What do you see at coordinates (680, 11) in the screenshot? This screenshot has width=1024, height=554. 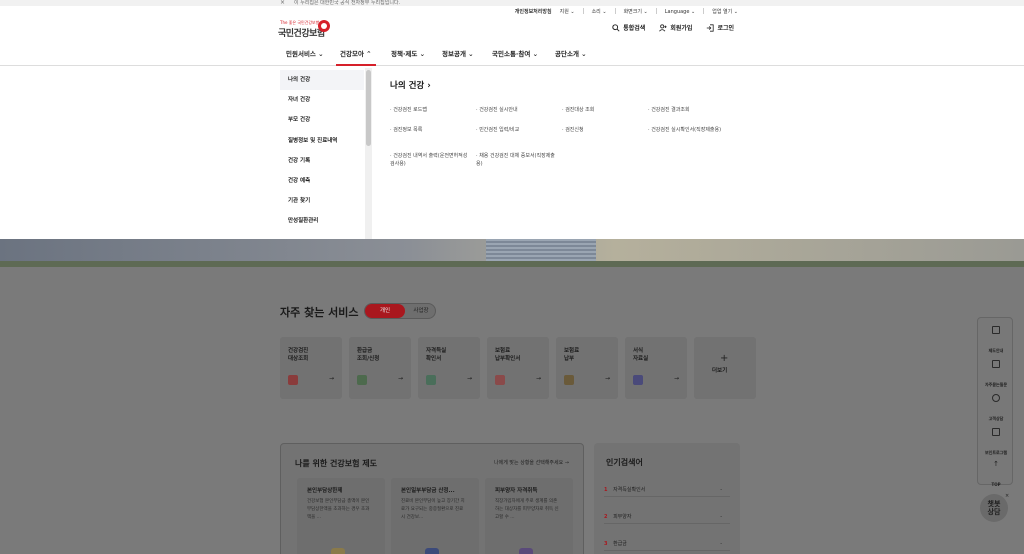 I see `util-language: Language ⌄` at bounding box center [680, 11].